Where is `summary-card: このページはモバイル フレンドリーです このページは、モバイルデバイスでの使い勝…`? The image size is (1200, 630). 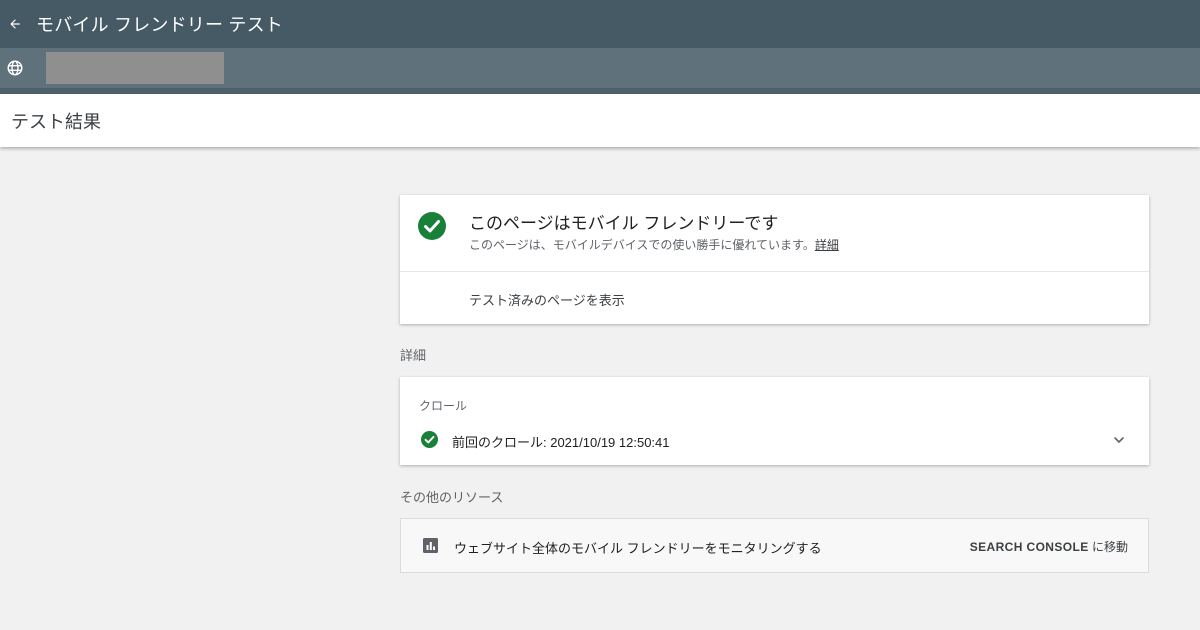 summary-card: このページはモバイル フレンドリーです このページは、モバイルデバイスでの使い勝… is located at coordinates (774, 259).